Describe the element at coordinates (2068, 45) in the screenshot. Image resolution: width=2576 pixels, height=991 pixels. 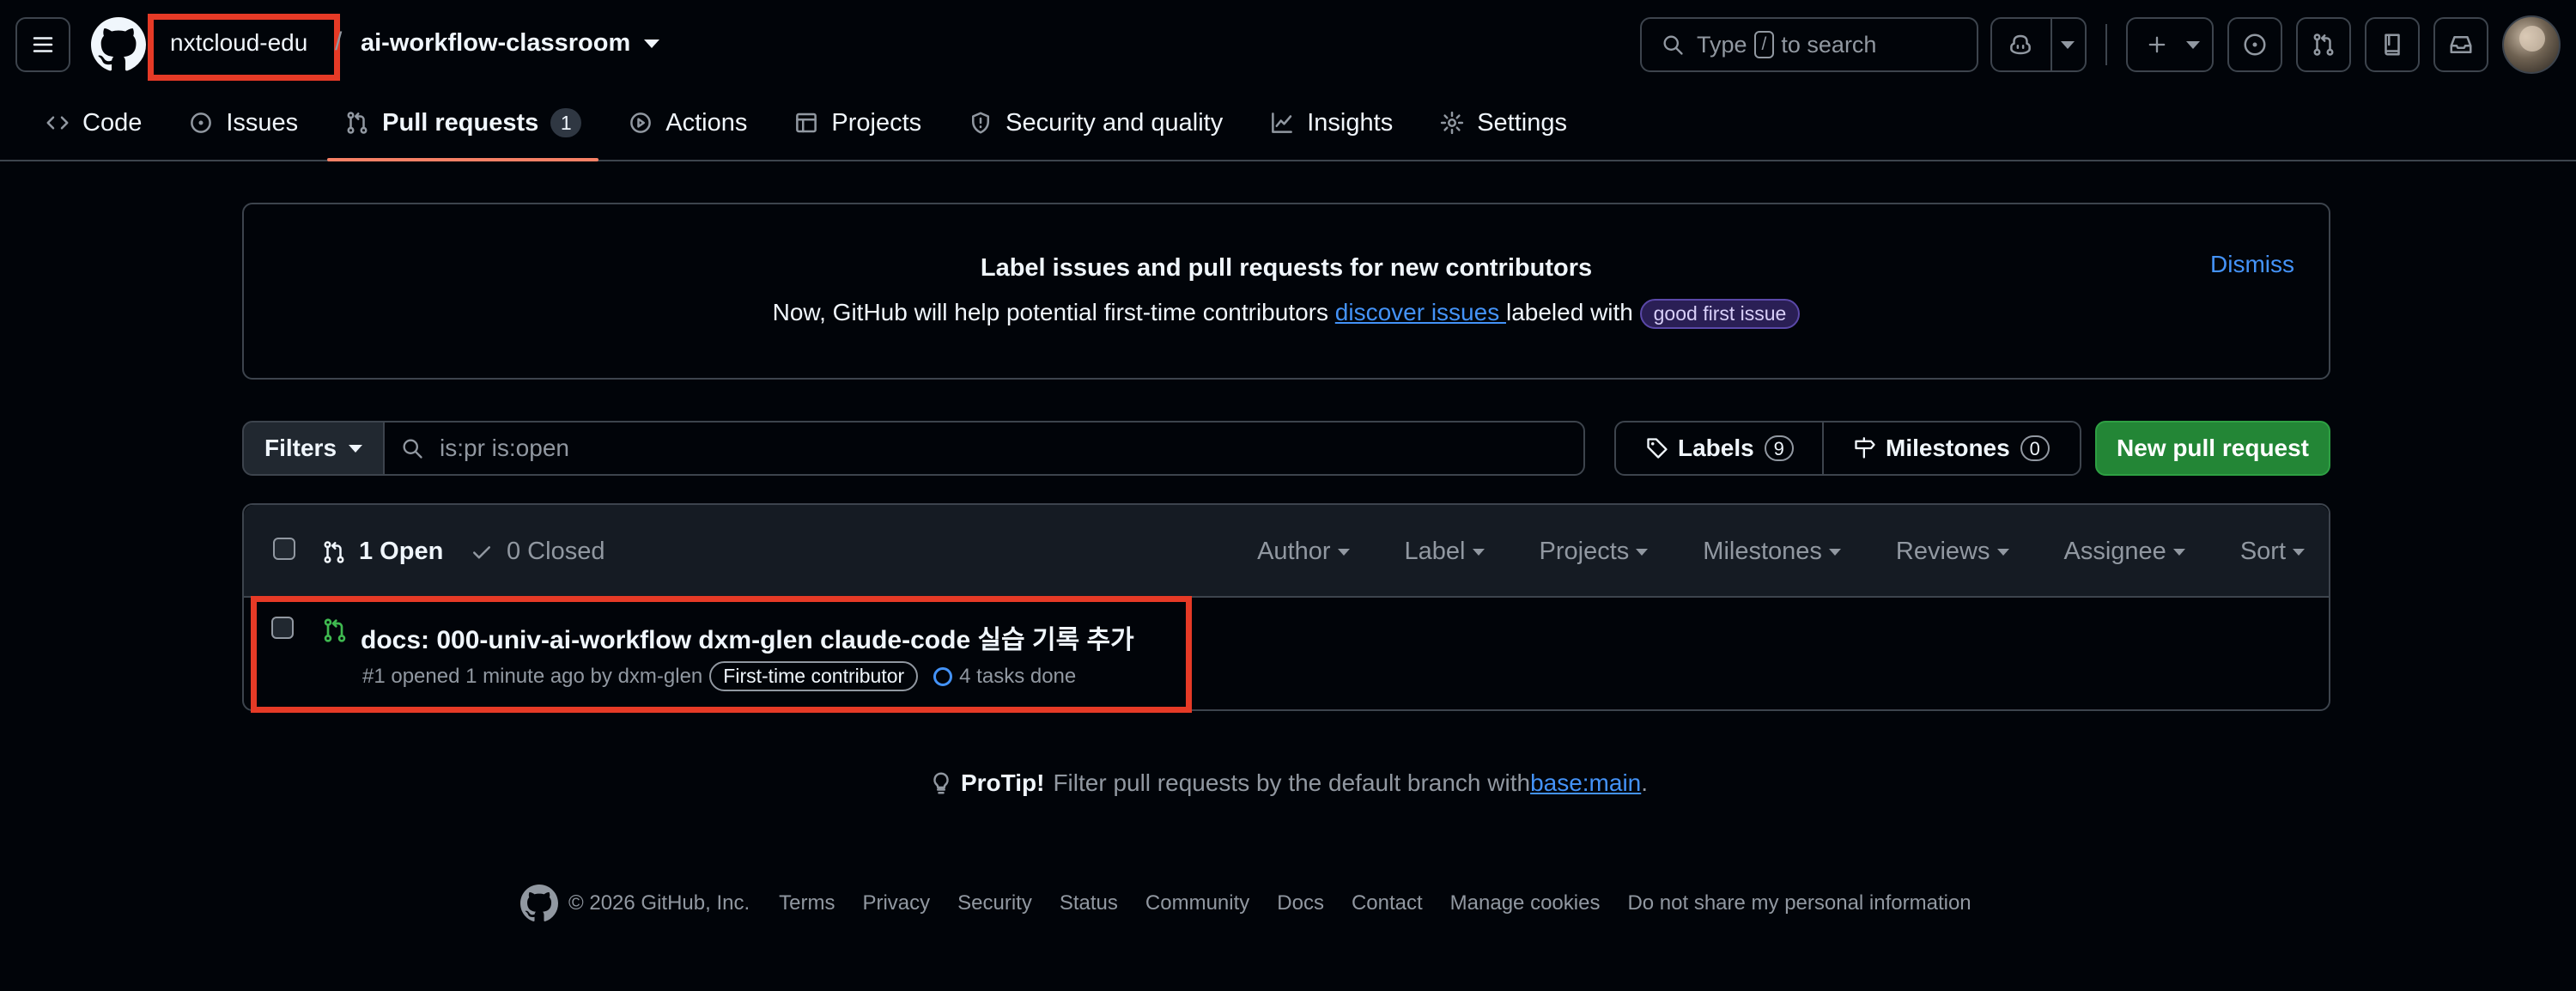
I see `copilot-menu-caret-icon` at that location.